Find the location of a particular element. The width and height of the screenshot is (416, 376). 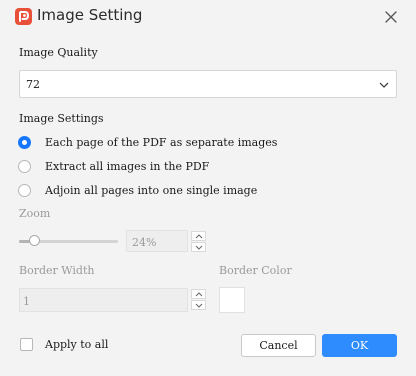

border-width-increment-button is located at coordinates (198, 294).